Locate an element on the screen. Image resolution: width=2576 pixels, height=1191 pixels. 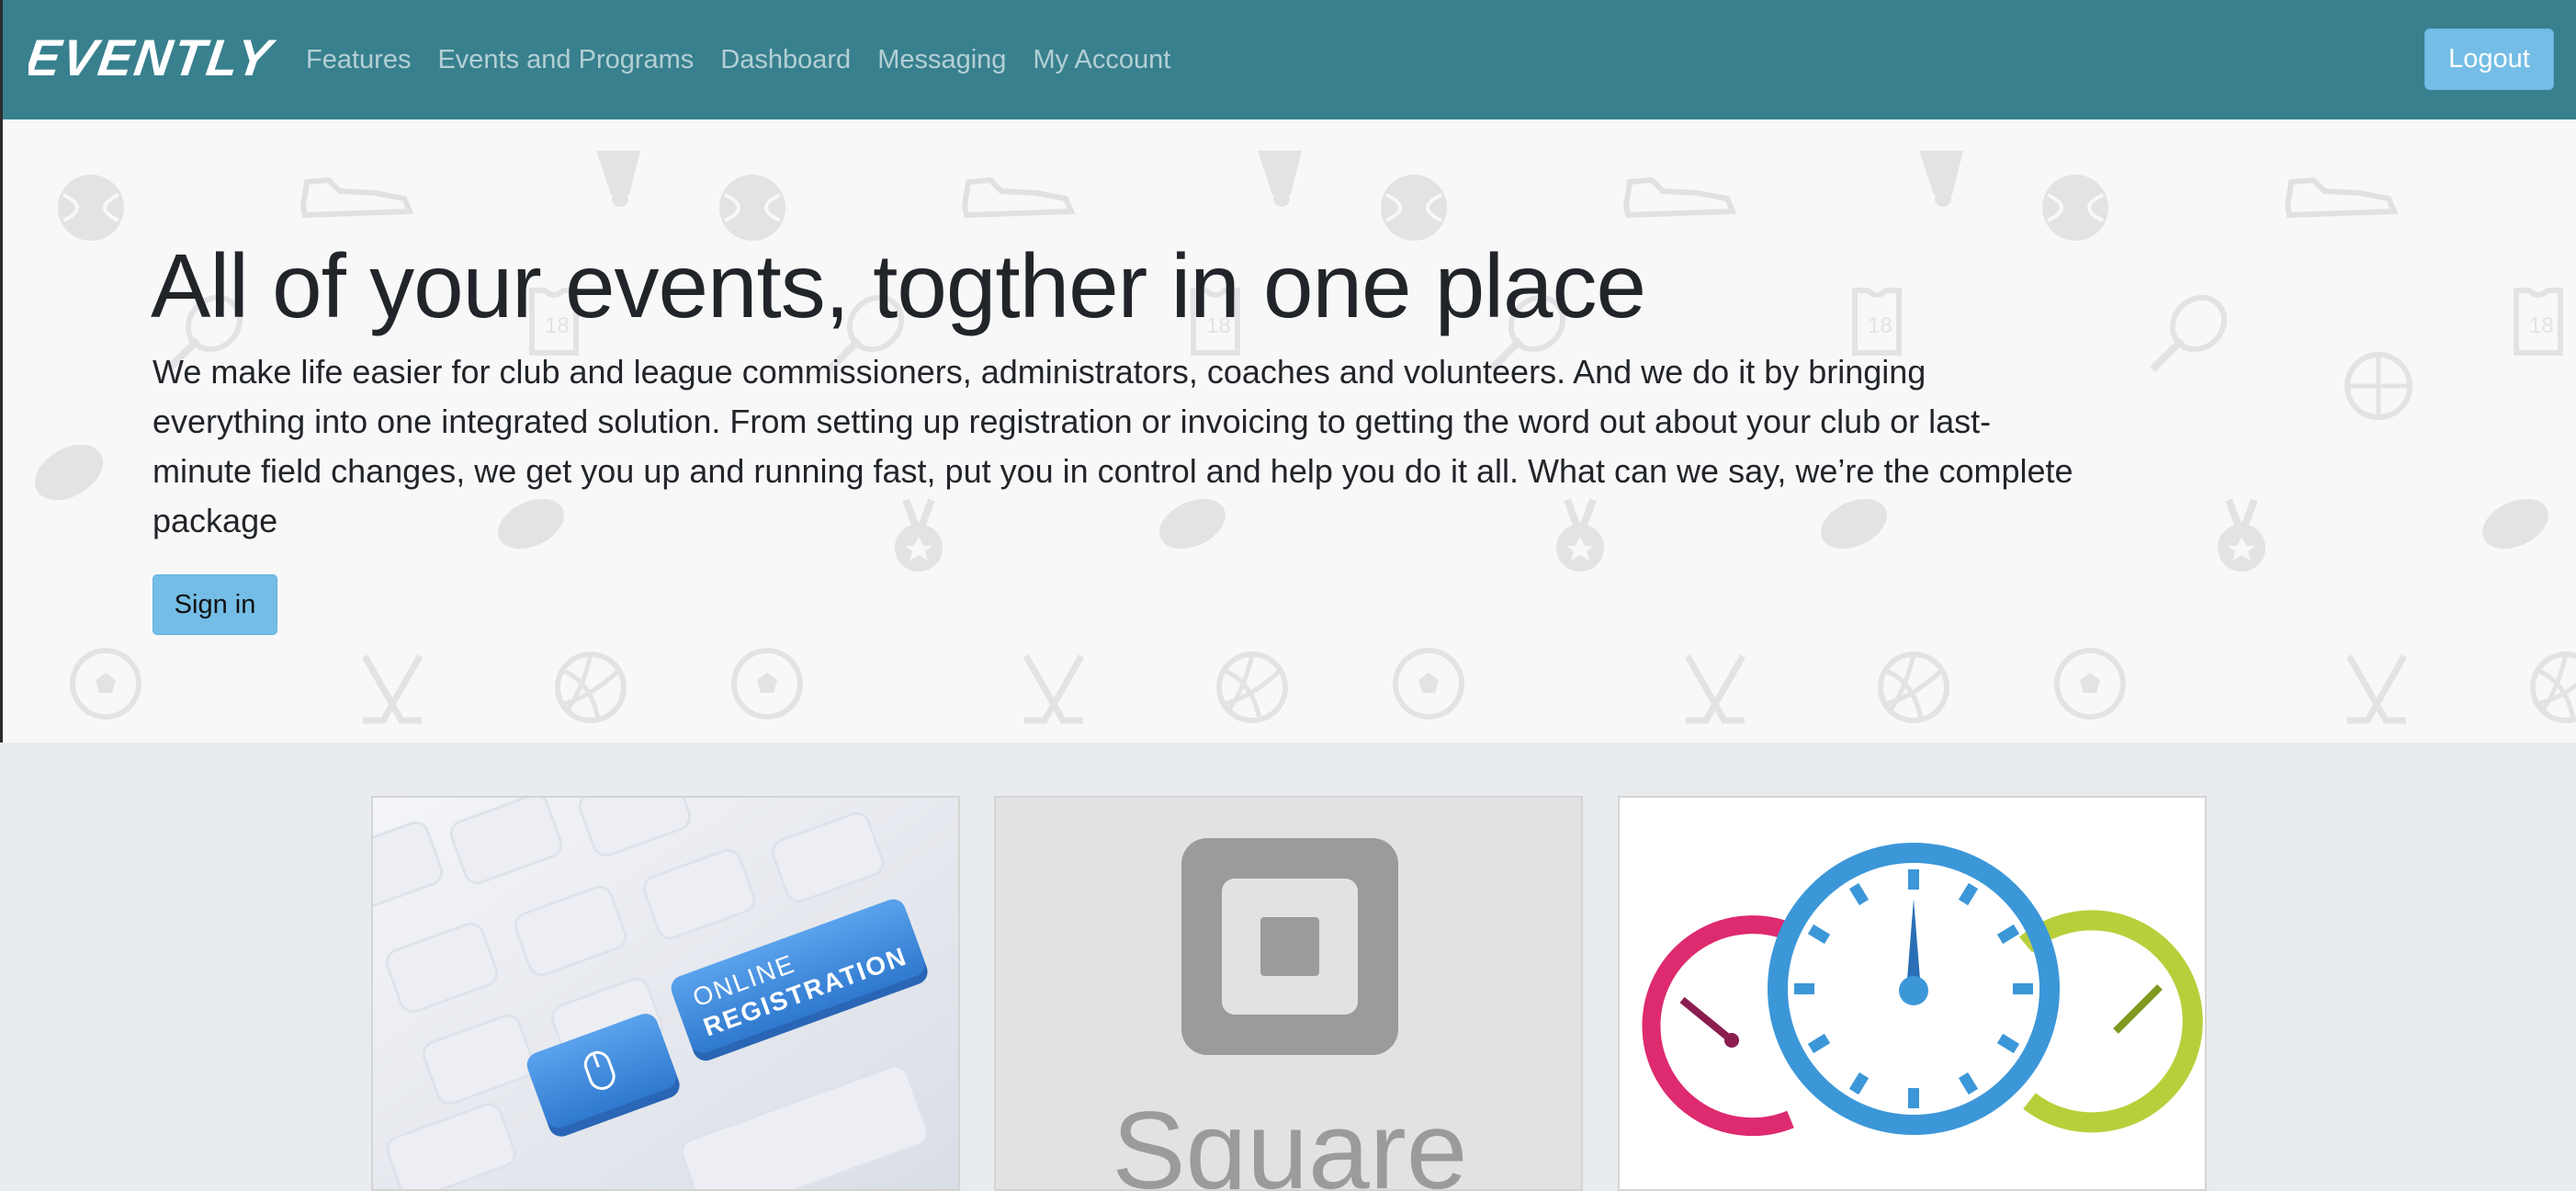
online-registration-image: ONLINE REGISTRATION is located at coordinates (665, 994).